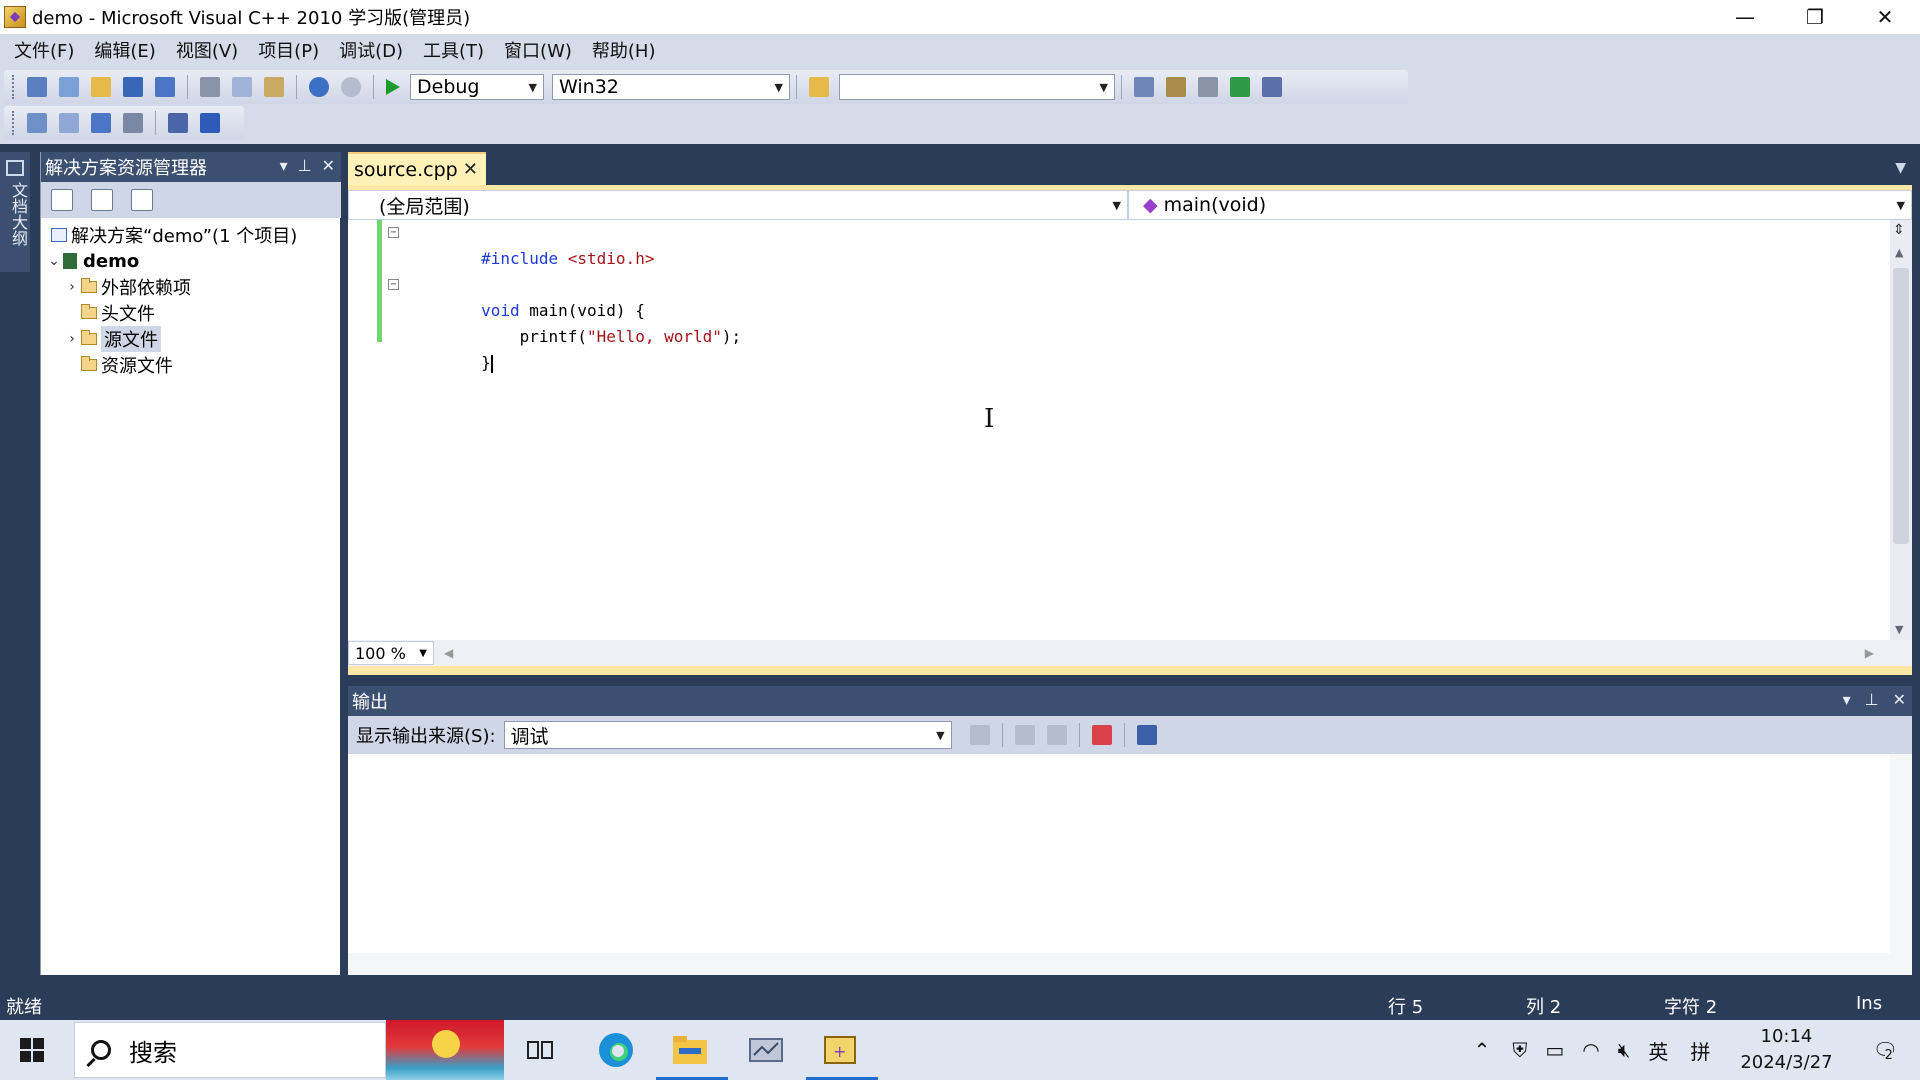 This screenshot has width=1920, height=1080. I want to click on file-explorer-icon, so click(692, 1054).